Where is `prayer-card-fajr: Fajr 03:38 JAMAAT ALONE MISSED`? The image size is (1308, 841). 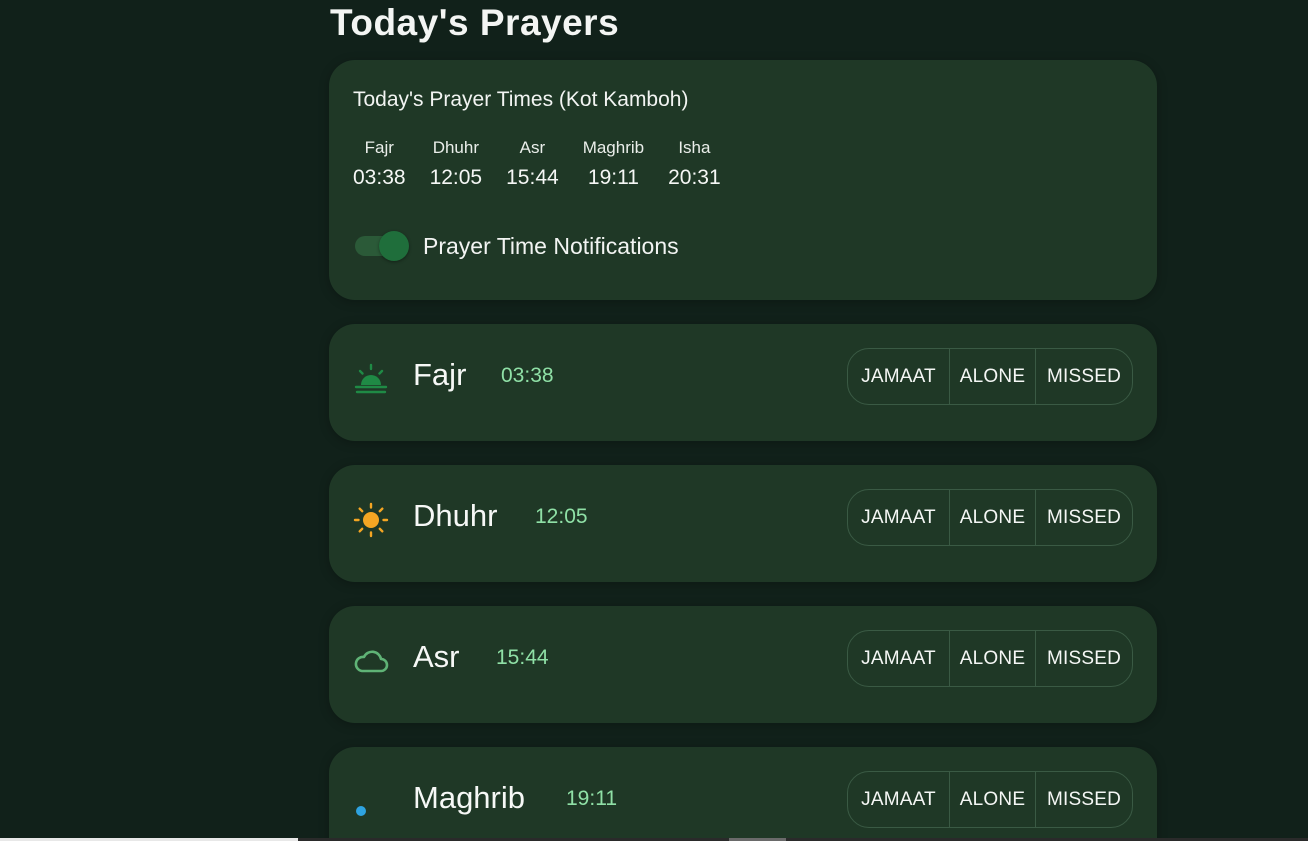
prayer-card-fajr: Fajr 03:38 JAMAAT ALONE MISSED is located at coordinates (743, 382).